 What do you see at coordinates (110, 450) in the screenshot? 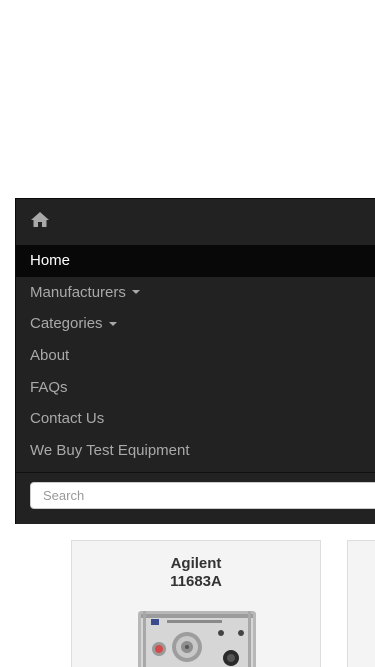
I see `nav-item-label: We Buy Test Equipment` at bounding box center [110, 450].